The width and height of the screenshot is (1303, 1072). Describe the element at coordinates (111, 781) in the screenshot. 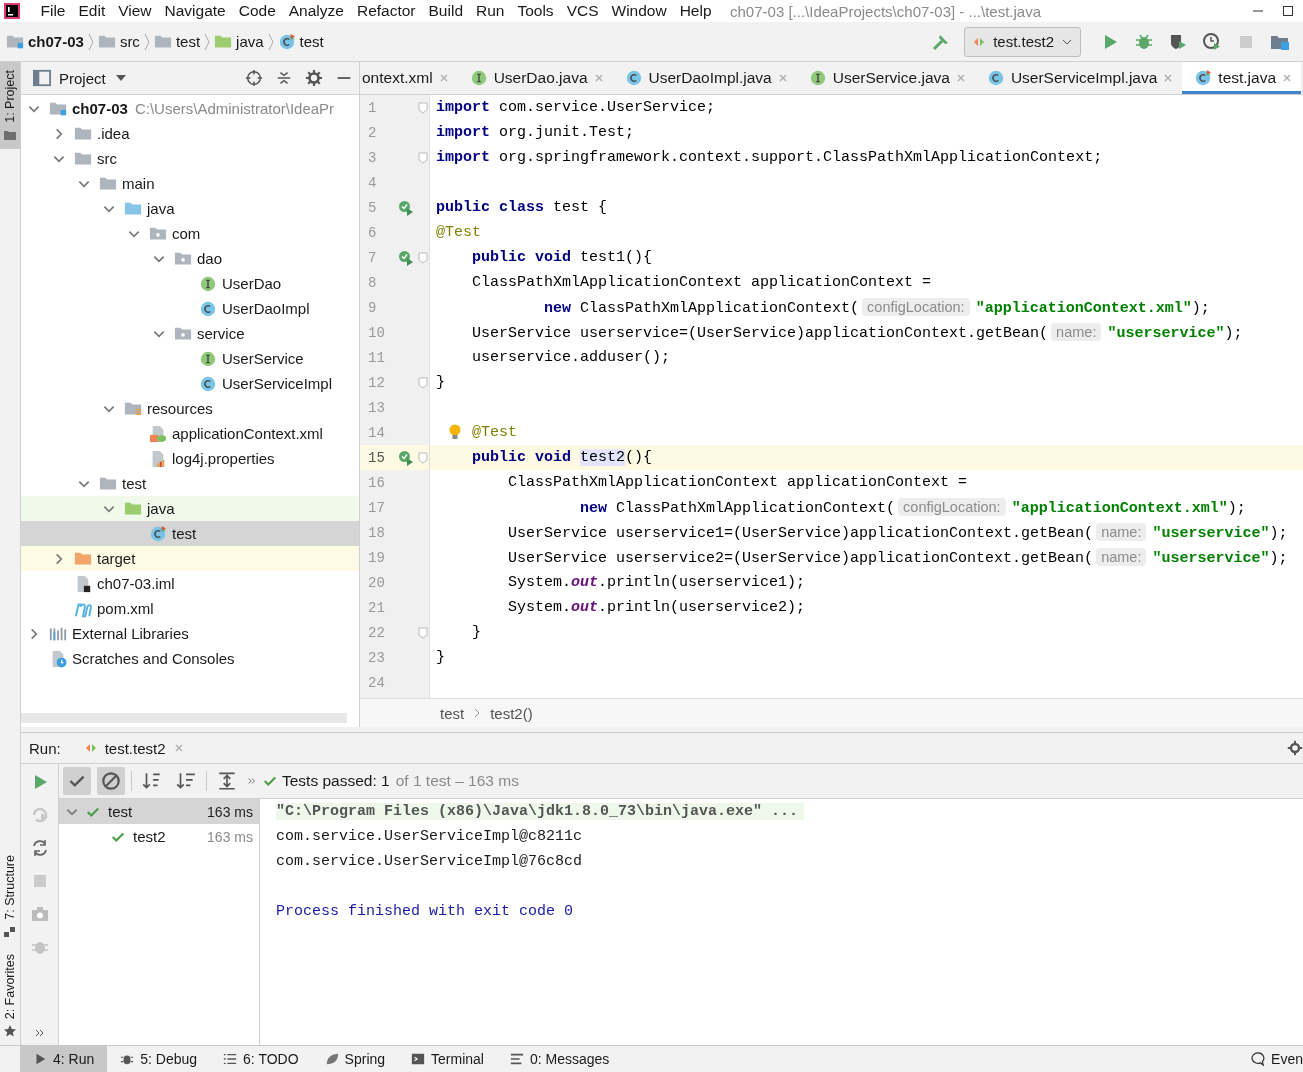

I see `cancel-icon` at that location.